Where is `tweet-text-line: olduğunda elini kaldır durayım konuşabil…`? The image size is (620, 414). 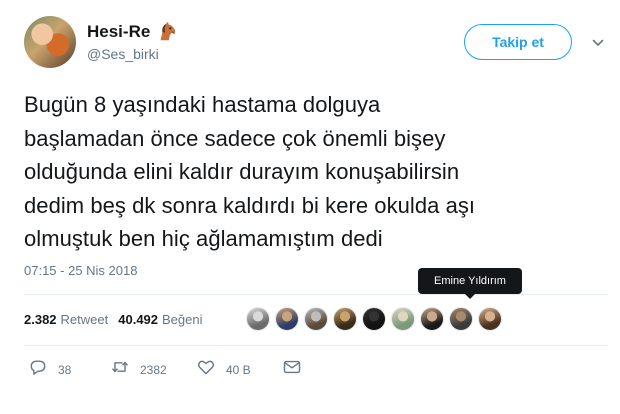 tweet-text-line: olduğunda elini kaldır durayım konuşabil… is located at coordinates (242, 171).